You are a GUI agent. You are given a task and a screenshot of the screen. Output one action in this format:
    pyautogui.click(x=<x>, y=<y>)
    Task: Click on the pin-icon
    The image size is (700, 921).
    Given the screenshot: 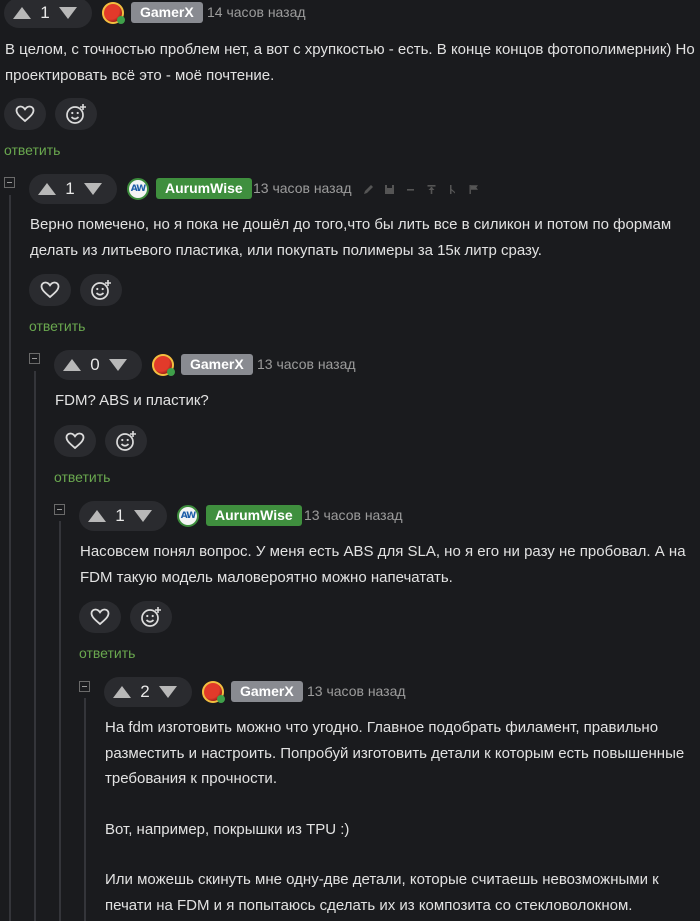 What is the action you would take?
    pyautogui.click(x=431, y=189)
    